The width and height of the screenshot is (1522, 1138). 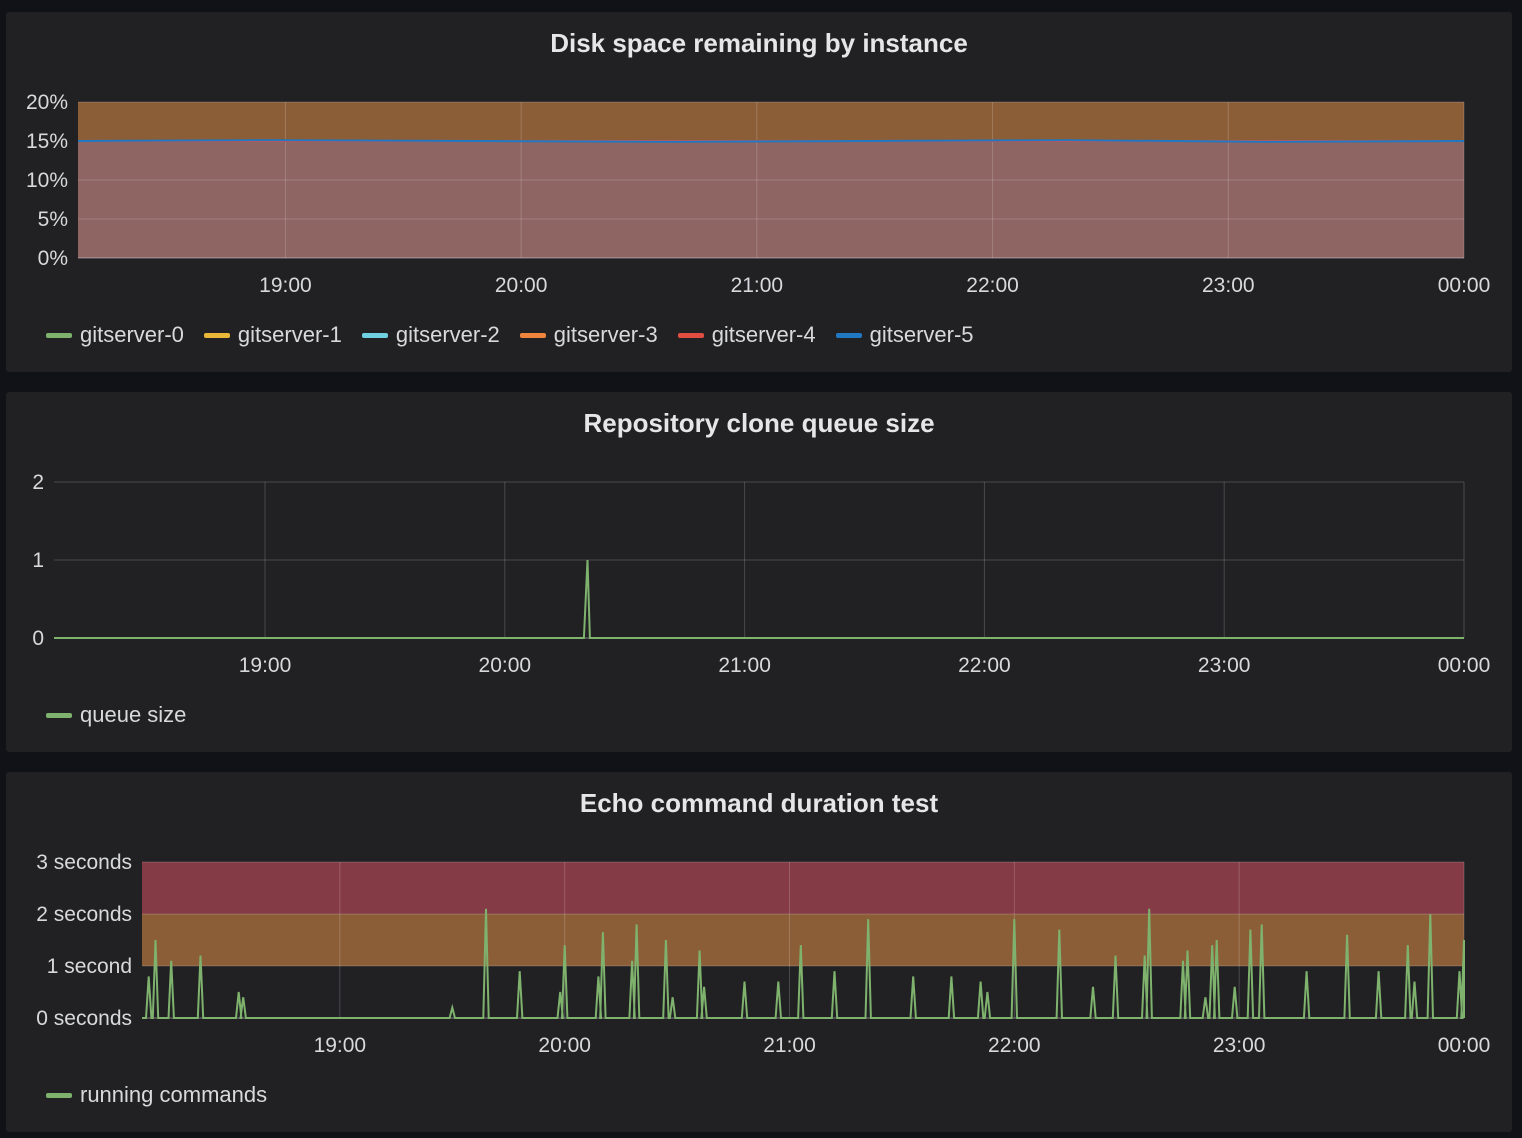 I want to click on legend-item: gitserver-1, so click(x=272, y=335).